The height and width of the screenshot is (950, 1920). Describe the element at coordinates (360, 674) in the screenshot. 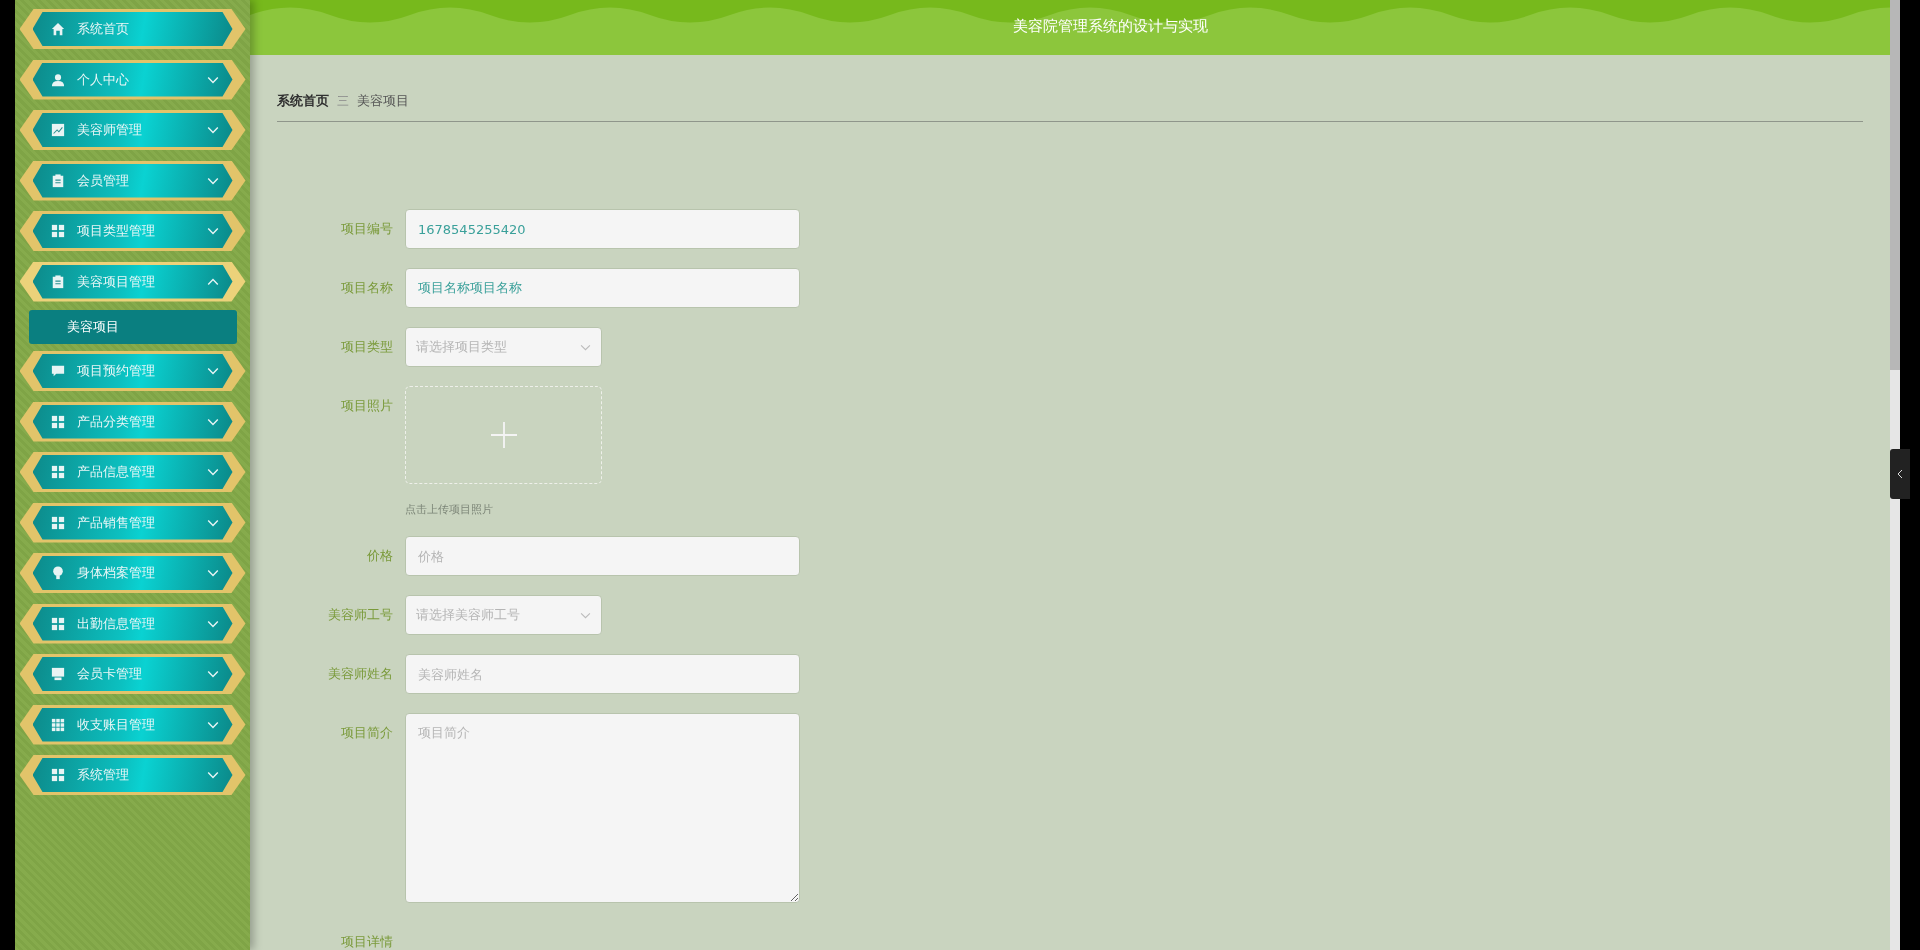

I see `field-label: 美容师姓名` at that location.